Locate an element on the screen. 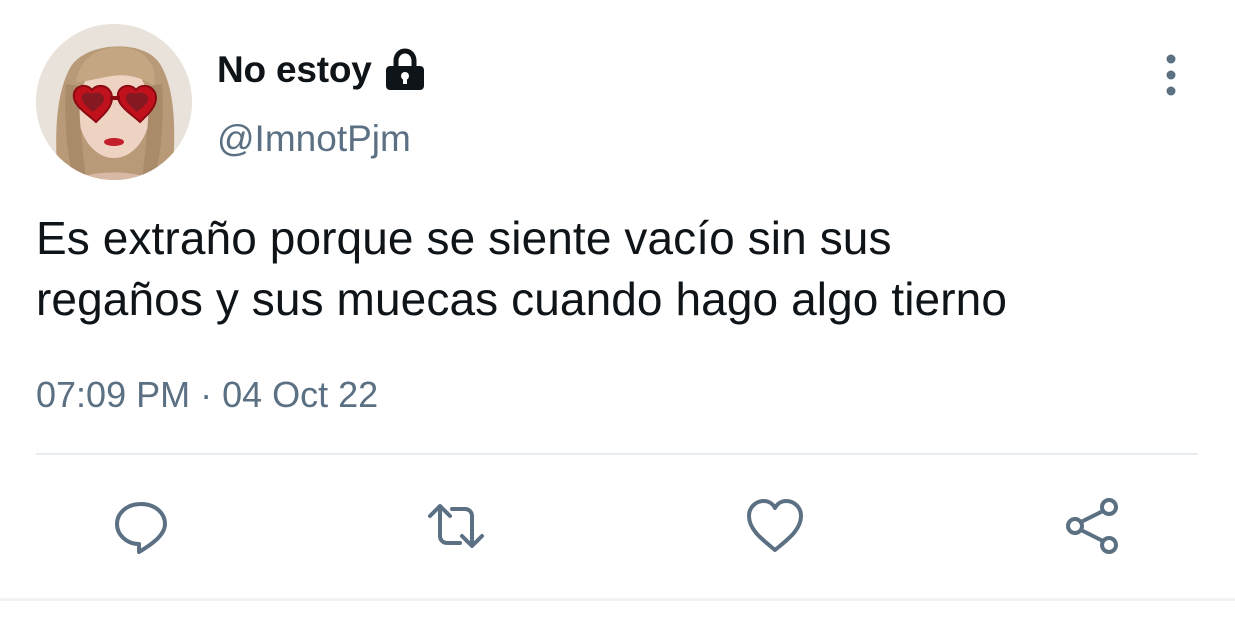  display-name: No estoy is located at coordinates (294, 70).